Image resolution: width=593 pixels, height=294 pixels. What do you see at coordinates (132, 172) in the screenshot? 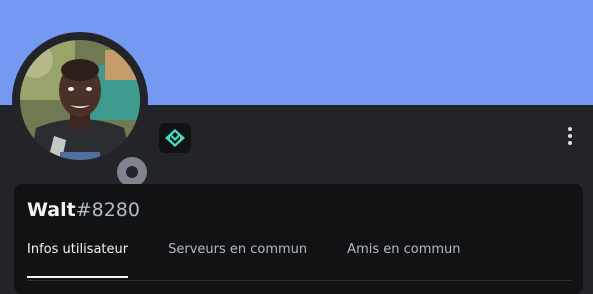
I see `offline-status-icon` at bounding box center [132, 172].